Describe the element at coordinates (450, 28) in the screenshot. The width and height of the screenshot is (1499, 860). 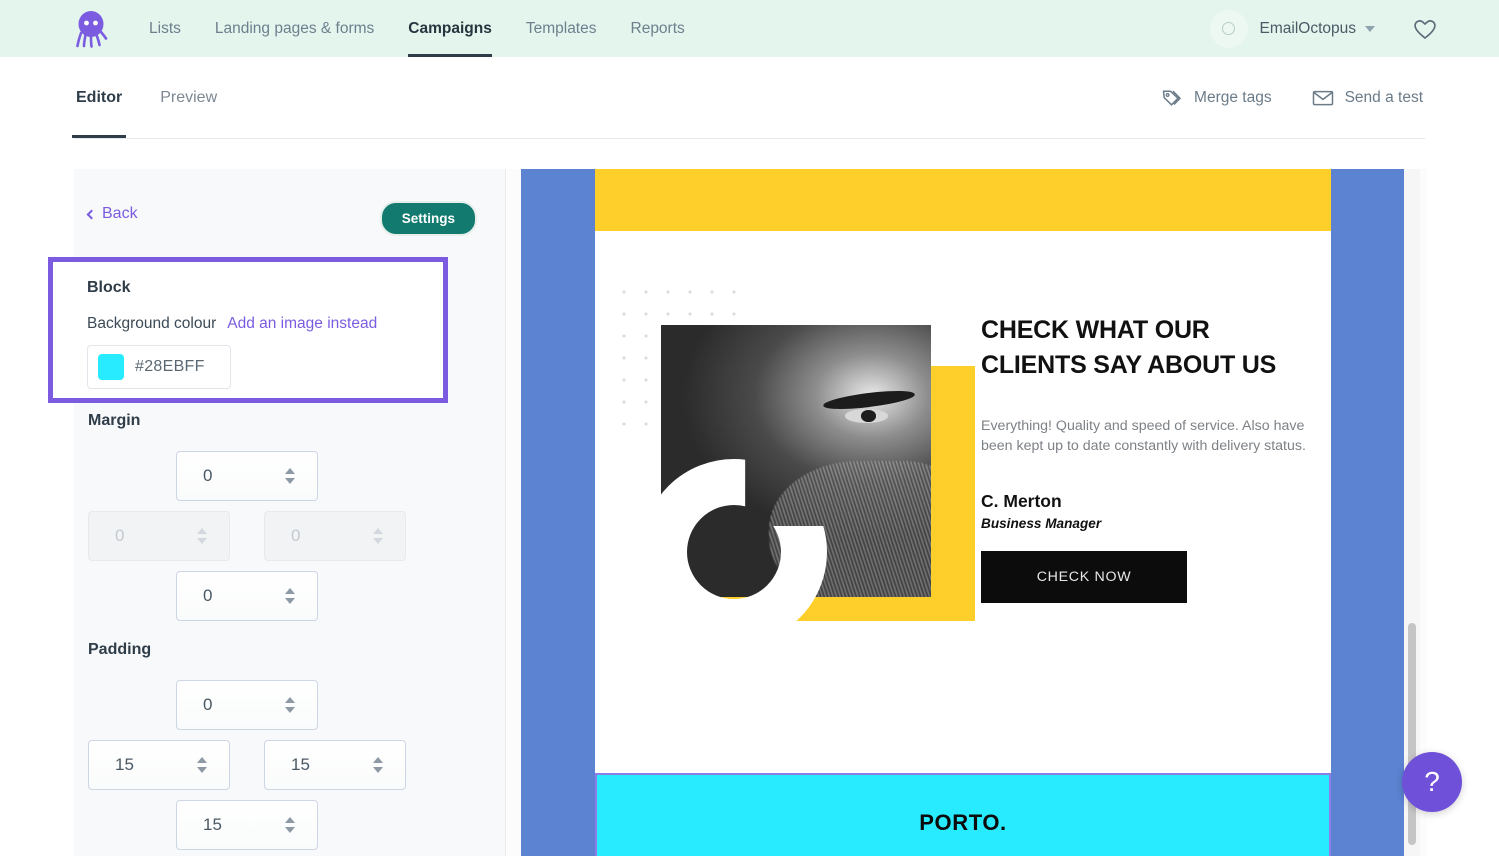
I see `nav-link-campaigns: Campaigns` at that location.